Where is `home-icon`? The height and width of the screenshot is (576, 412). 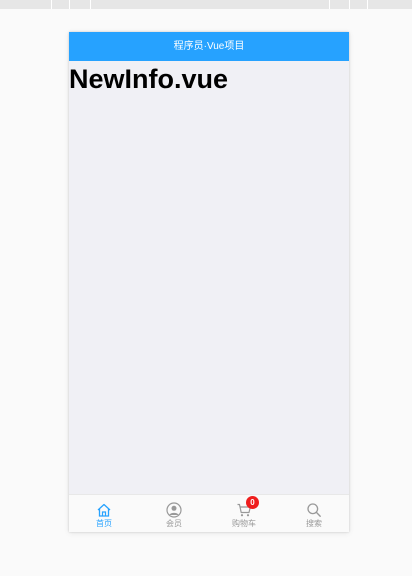
home-icon is located at coordinates (104, 510).